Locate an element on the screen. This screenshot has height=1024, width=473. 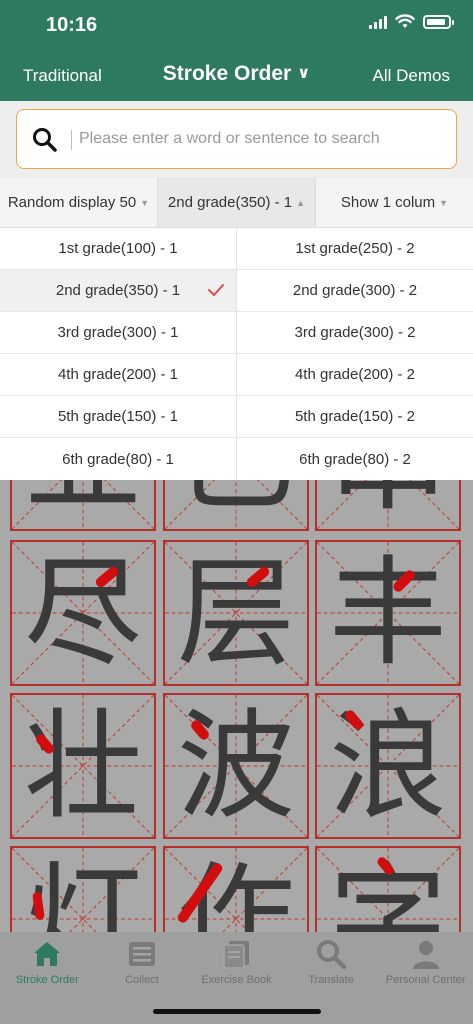
character-cell: 浪 is located at coordinates (388, 766).